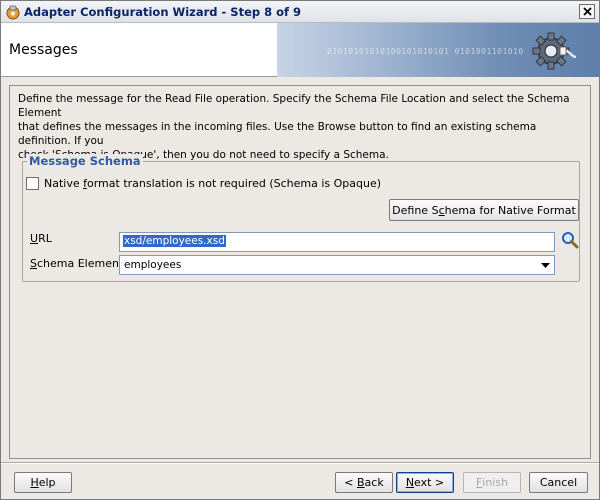 This screenshot has width=600, height=500. I want to click on banner-binary-text: 01010101010100101010101 0101001101010, so click(425, 51).